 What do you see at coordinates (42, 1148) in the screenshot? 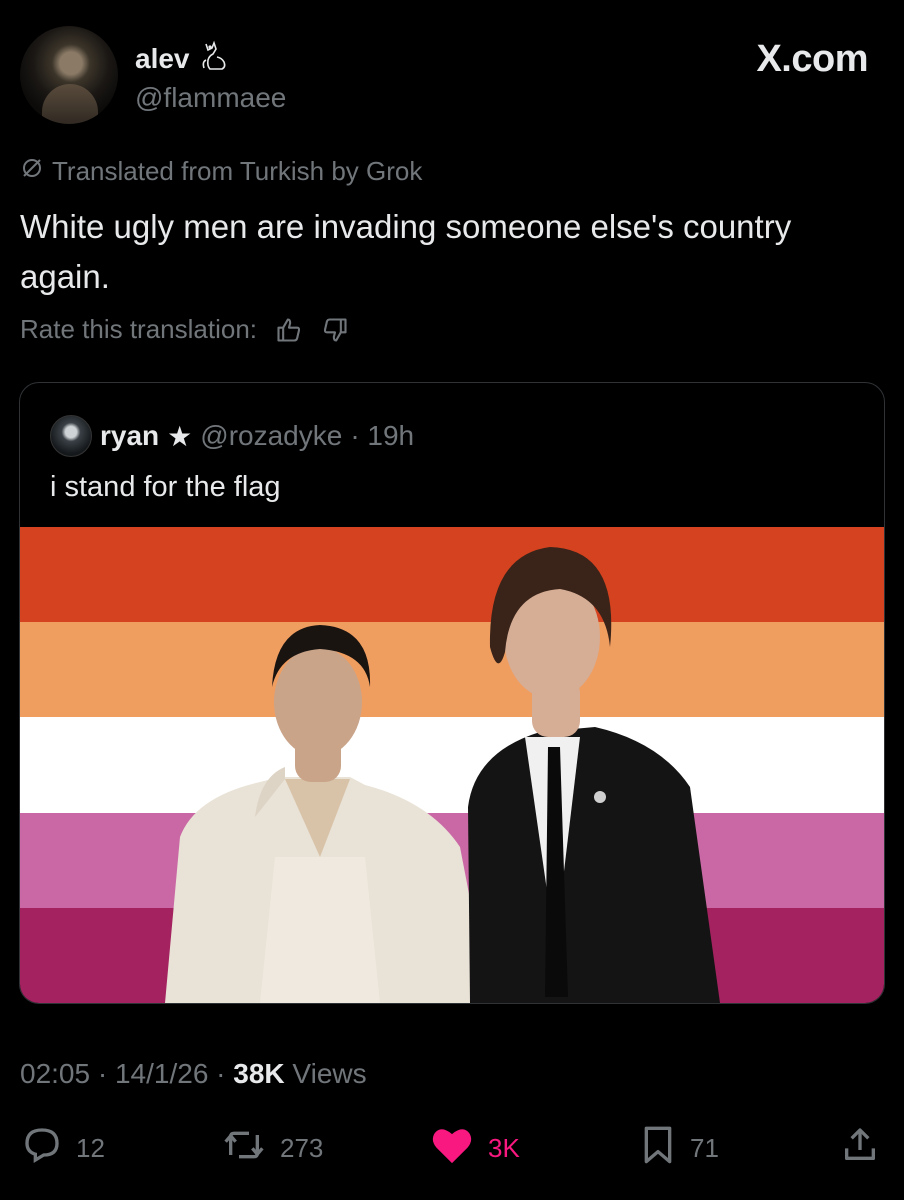
I see `reply-icon` at bounding box center [42, 1148].